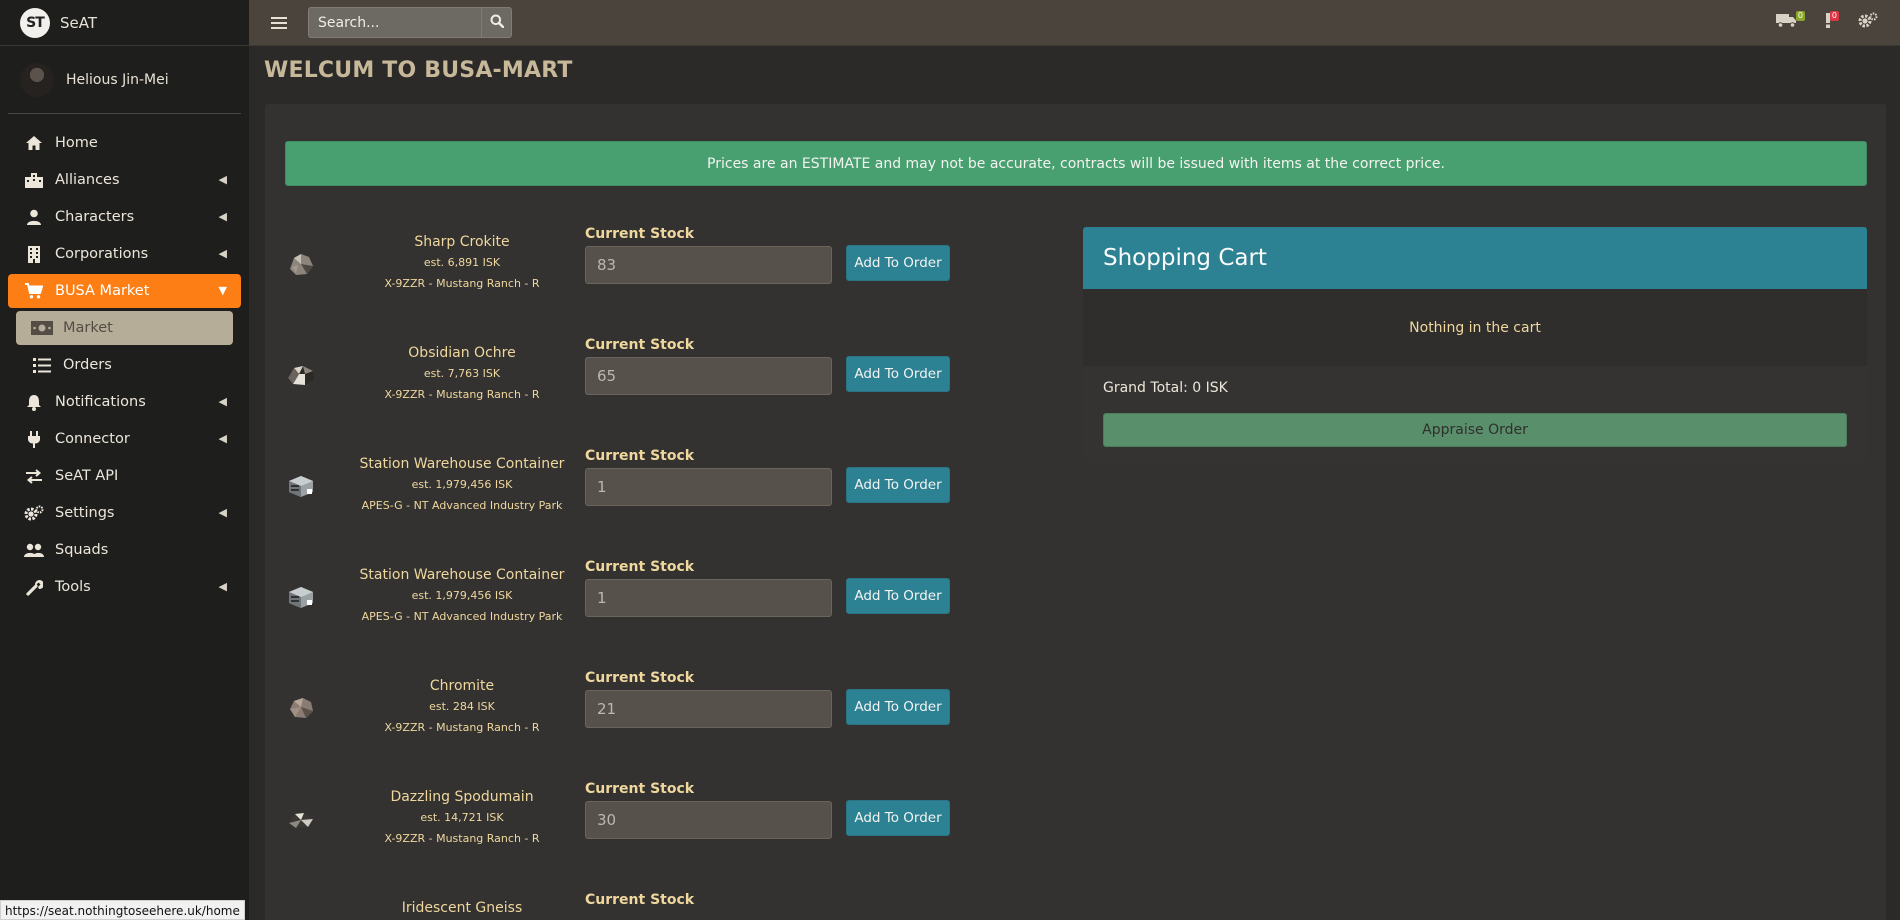 The height and width of the screenshot is (920, 1900). What do you see at coordinates (1074, 23) in the screenshot?
I see `topbar: 0 0` at bounding box center [1074, 23].